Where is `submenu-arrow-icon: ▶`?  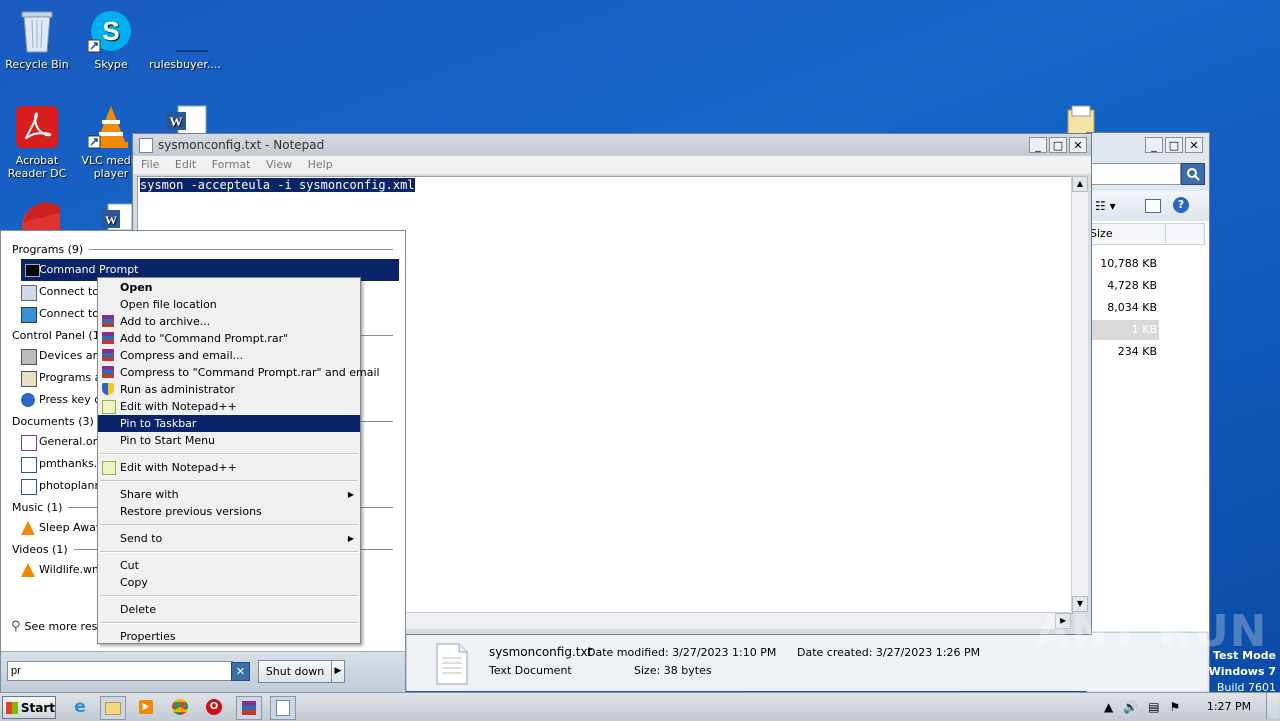
submenu-arrow-icon: ▶ is located at coordinates (350, 494).